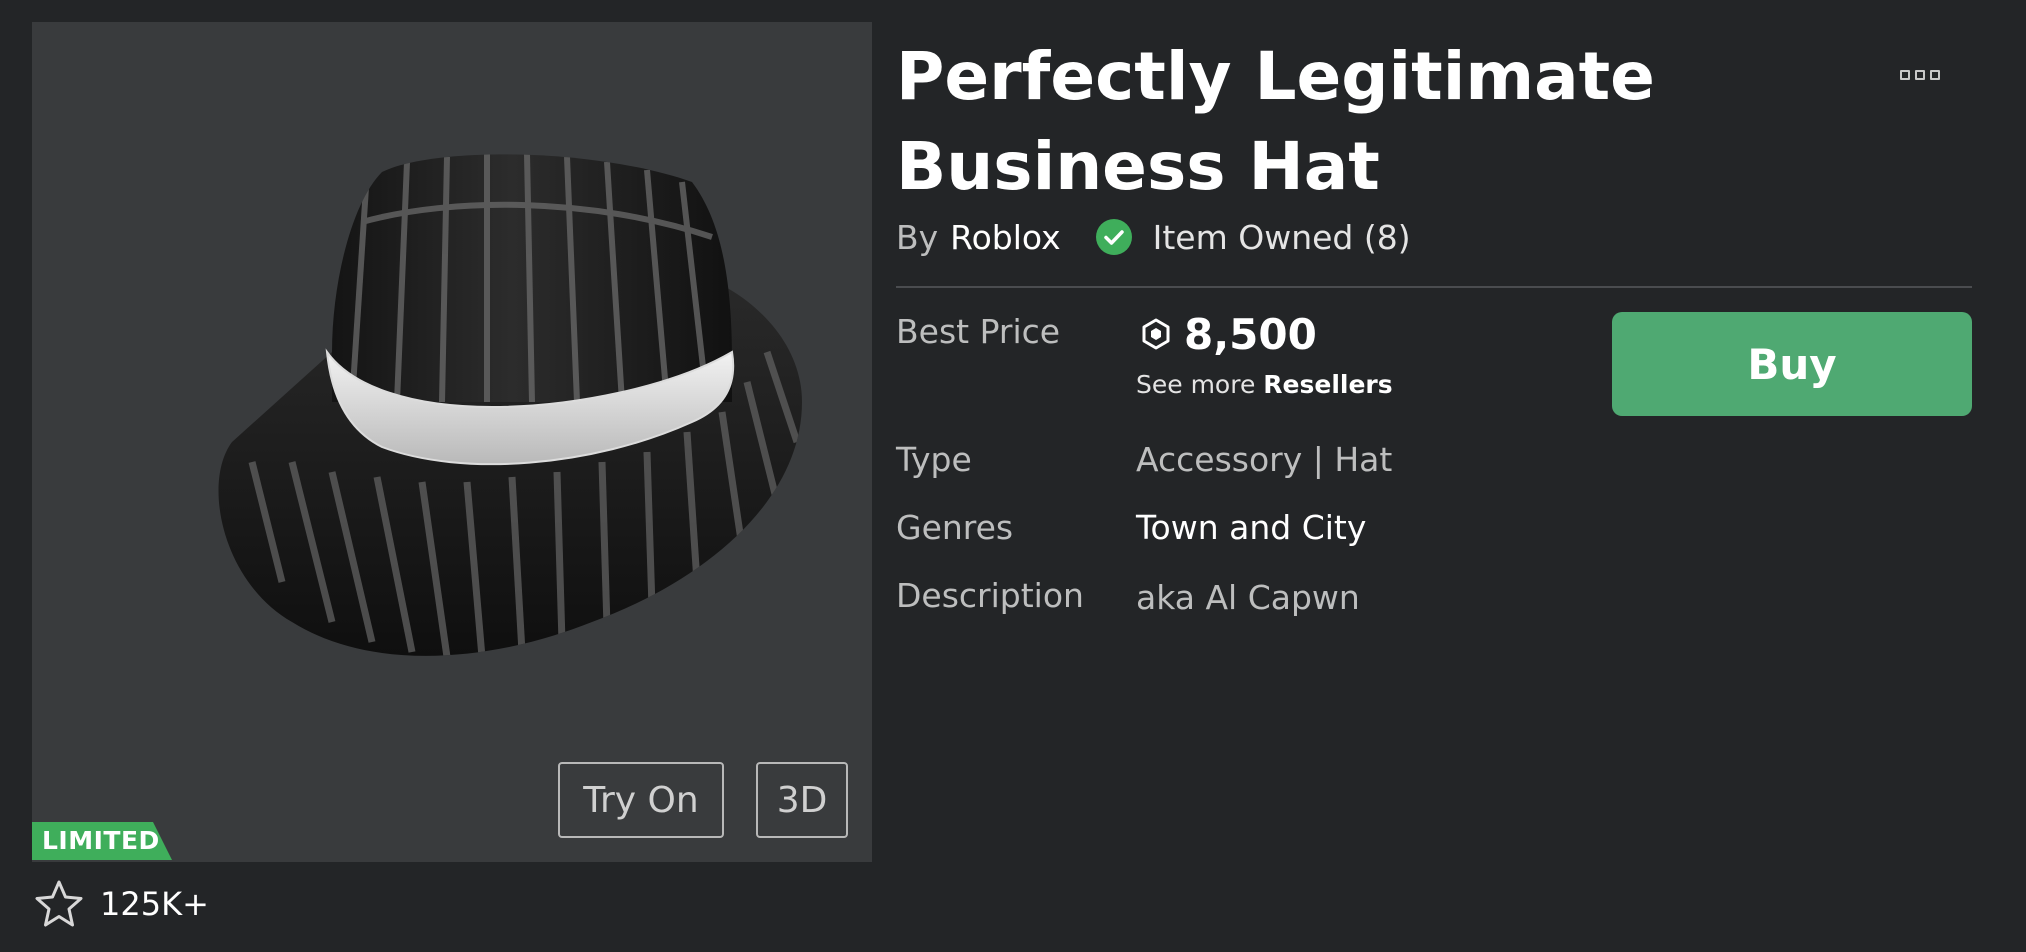 The image size is (2026, 952). What do you see at coordinates (1248, 597) in the screenshot?
I see `description-value: aka Al Capwn` at bounding box center [1248, 597].